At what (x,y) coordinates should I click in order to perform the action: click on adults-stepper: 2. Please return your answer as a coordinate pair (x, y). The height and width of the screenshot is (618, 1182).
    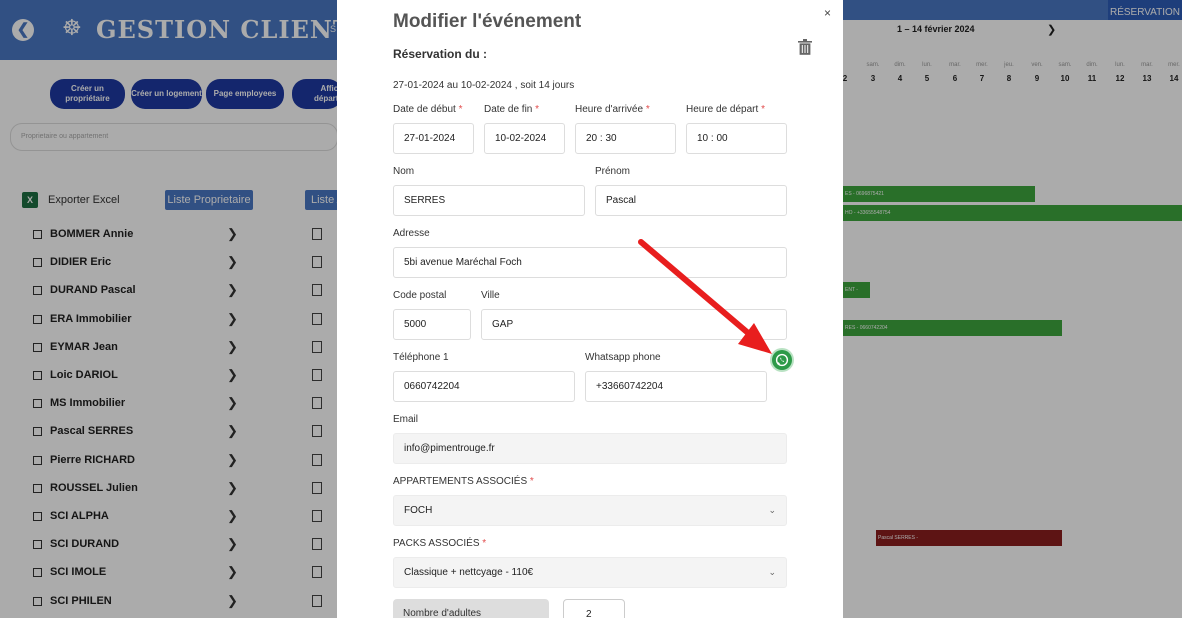
    Looking at the image, I should click on (594, 608).